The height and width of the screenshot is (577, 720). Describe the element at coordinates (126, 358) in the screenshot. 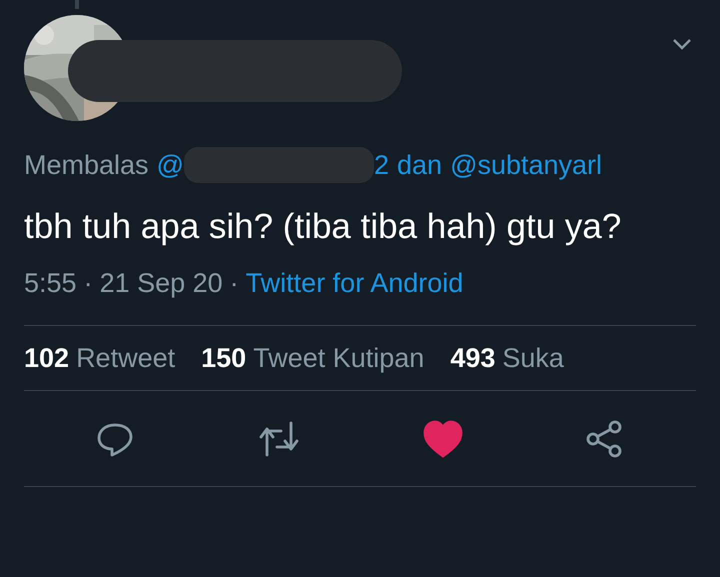

I see `stat-label: Retweet` at that location.